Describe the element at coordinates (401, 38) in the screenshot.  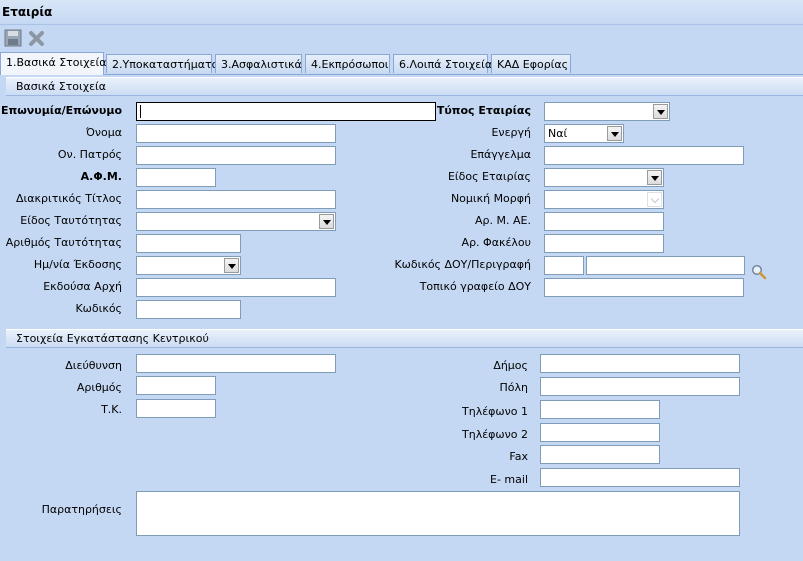
I see `toolbar` at that location.